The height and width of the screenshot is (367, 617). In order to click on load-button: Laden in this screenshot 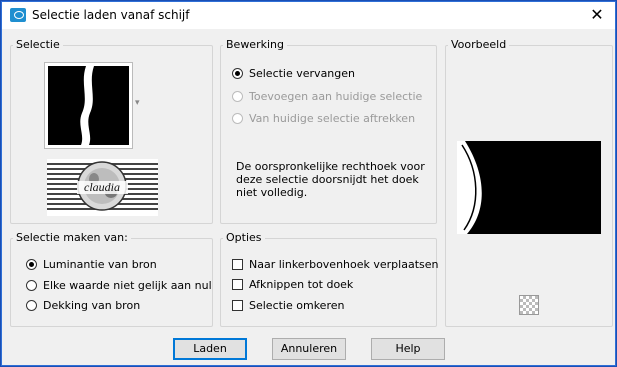, I will do `click(210, 349)`.